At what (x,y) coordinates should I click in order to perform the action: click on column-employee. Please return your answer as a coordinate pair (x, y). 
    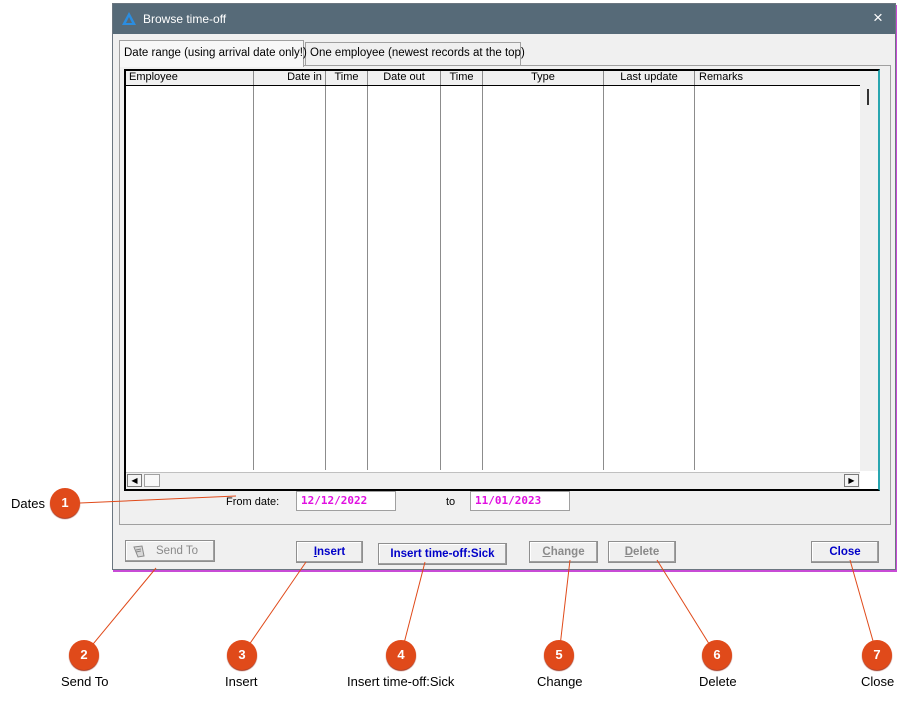
    Looking at the image, I should click on (190, 278).